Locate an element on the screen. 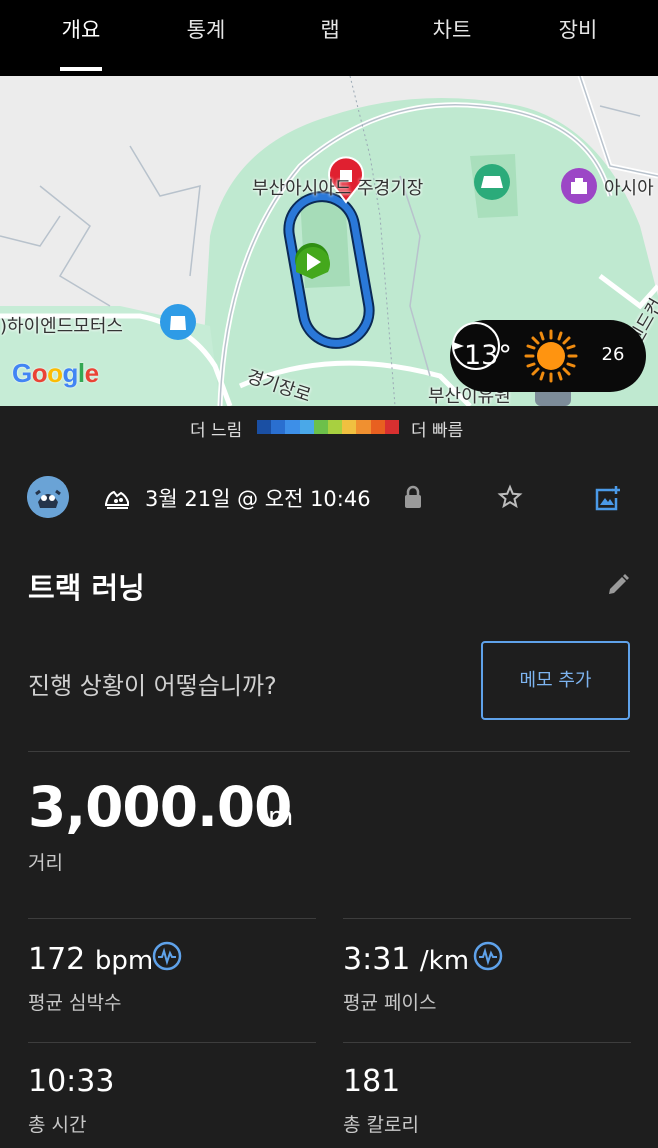  wind-direction-icon is located at coordinates (476, 346).